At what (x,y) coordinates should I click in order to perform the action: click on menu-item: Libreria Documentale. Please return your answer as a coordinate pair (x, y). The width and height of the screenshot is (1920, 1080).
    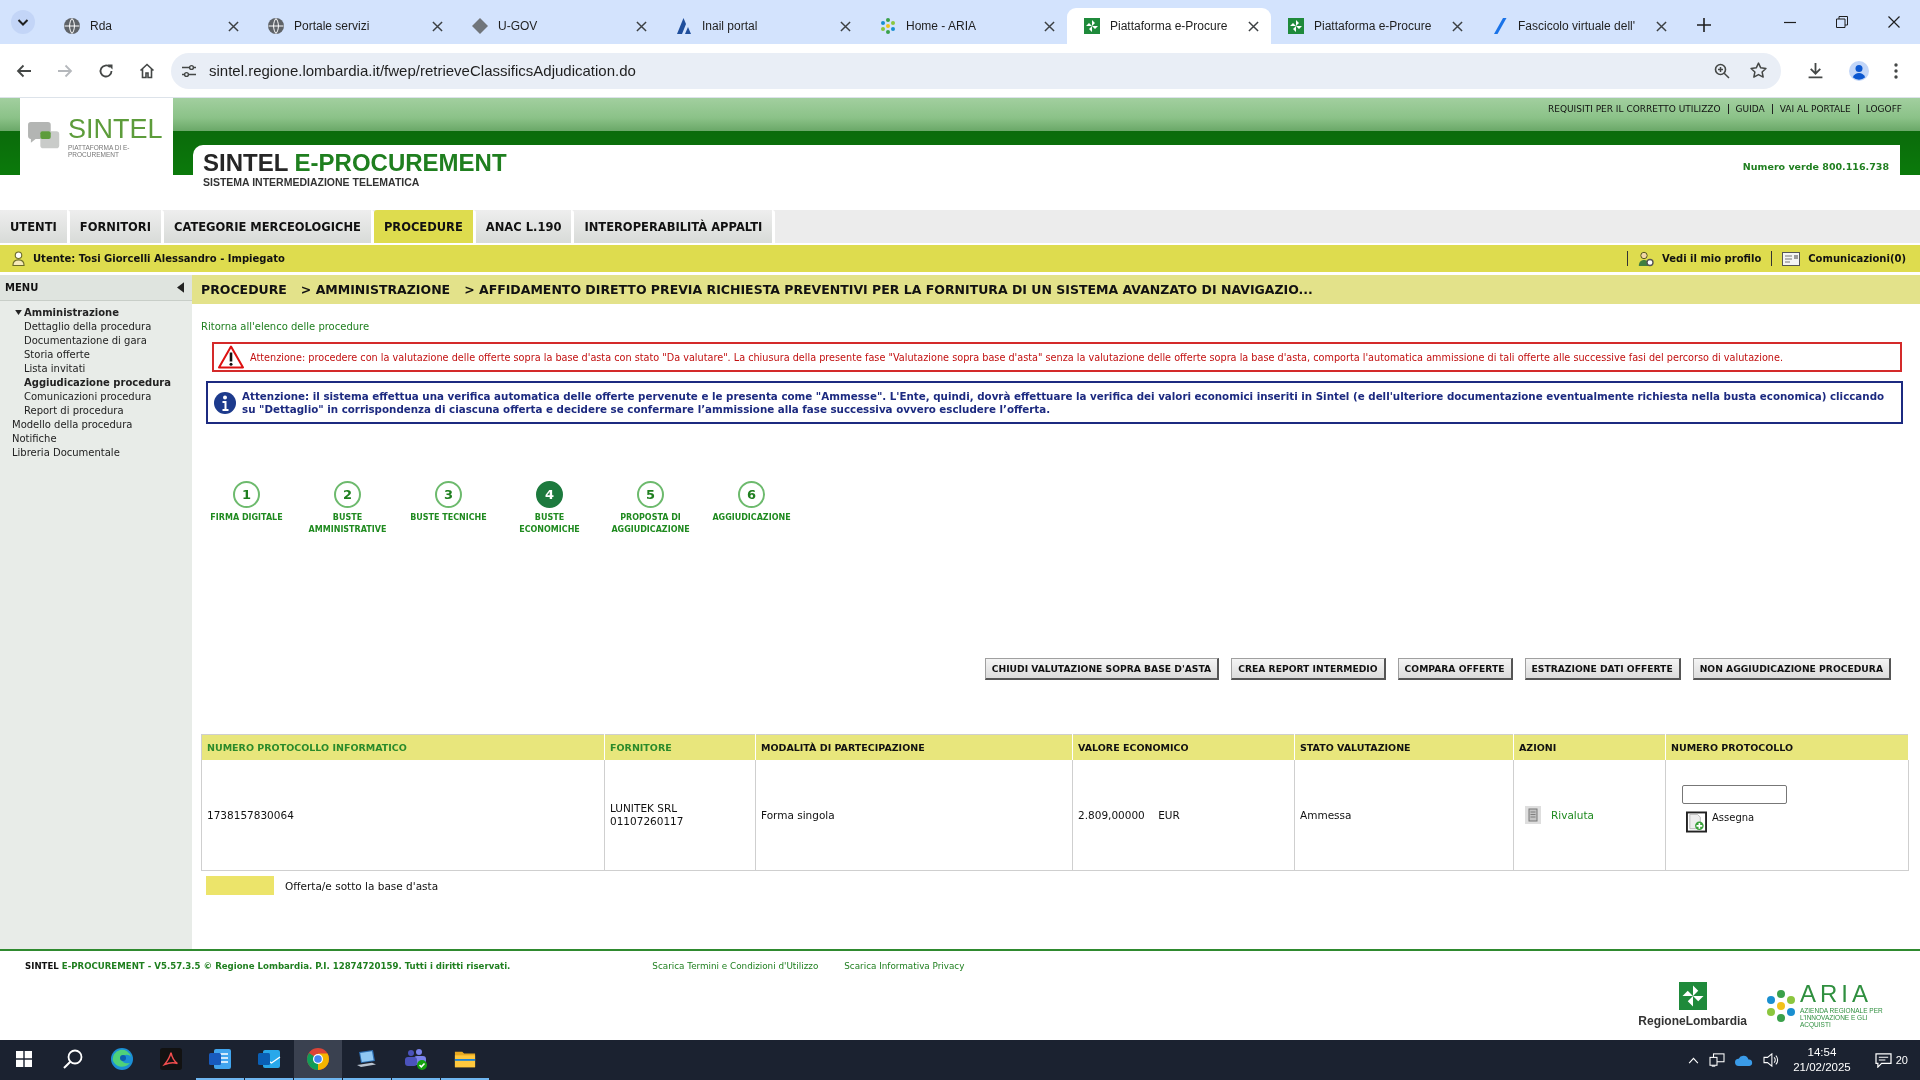
    Looking at the image, I should click on (66, 452).